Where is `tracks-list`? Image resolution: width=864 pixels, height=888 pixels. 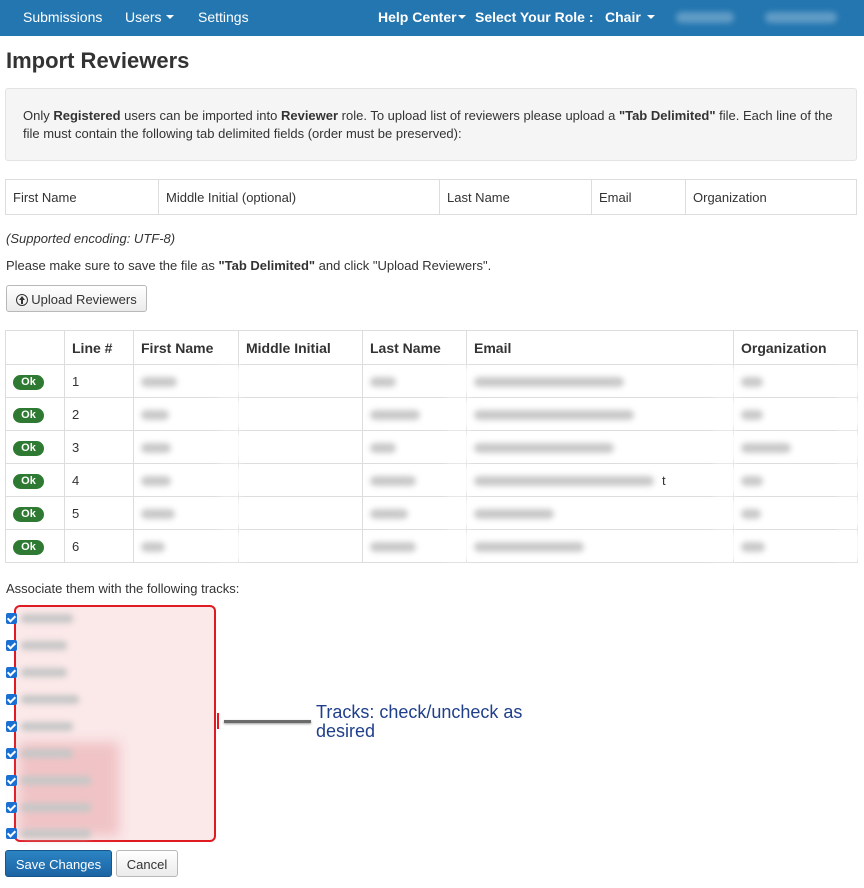
tracks-list is located at coordinates (111, 724).